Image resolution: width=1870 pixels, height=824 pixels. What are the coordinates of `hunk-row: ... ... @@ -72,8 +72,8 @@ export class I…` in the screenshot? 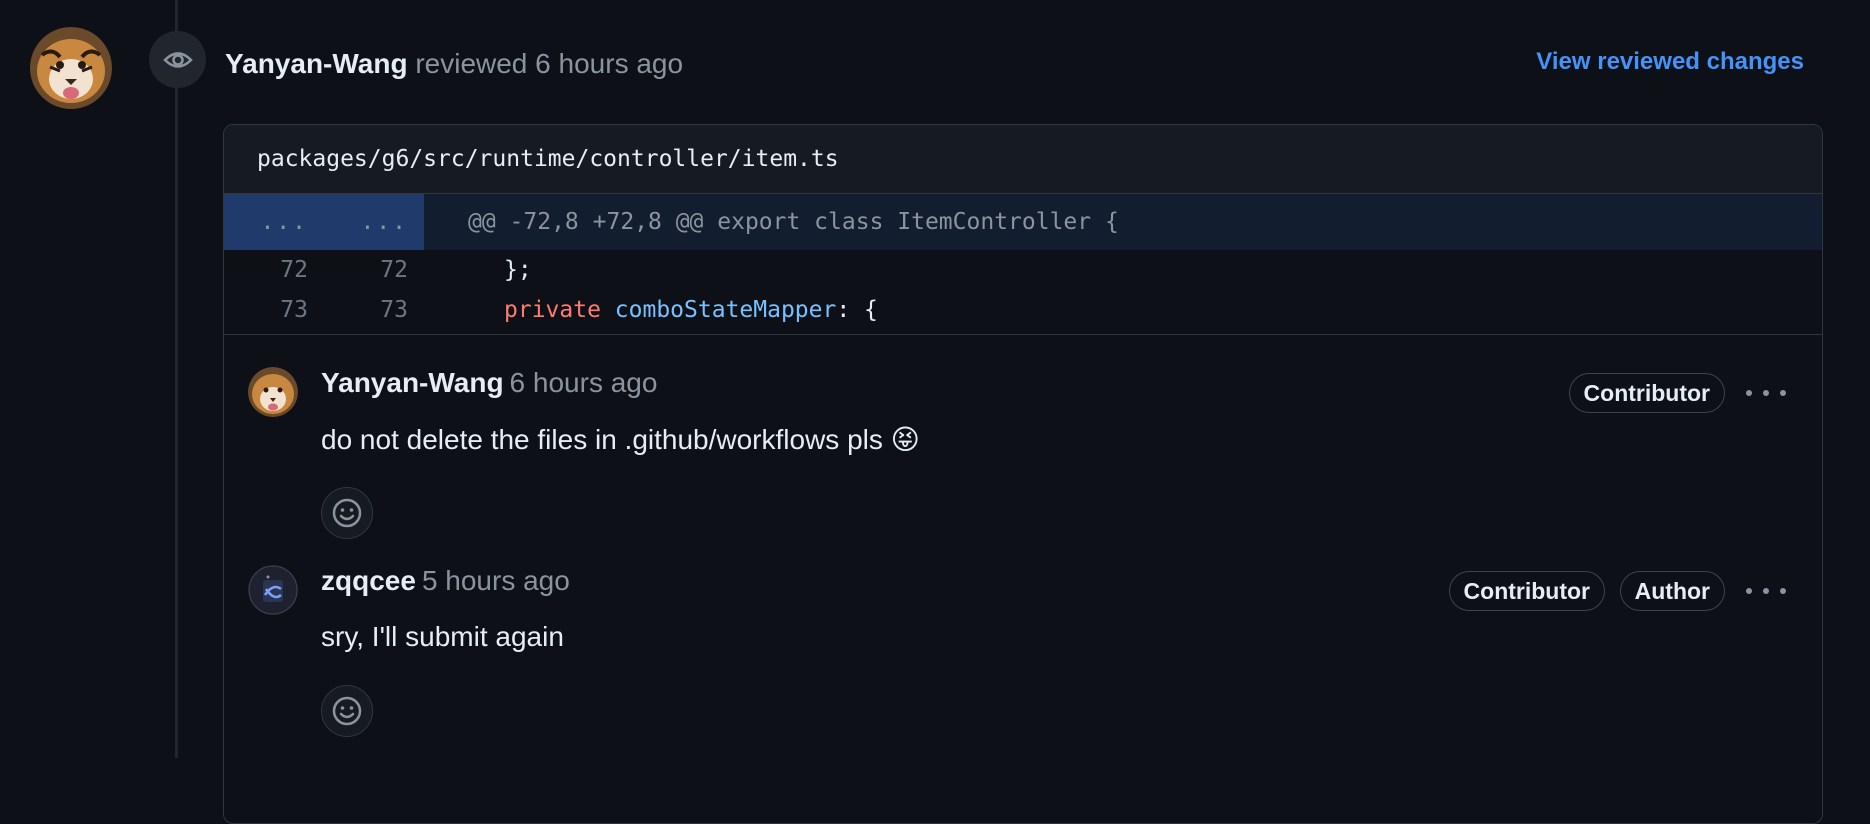 It's located at (1023, 222).